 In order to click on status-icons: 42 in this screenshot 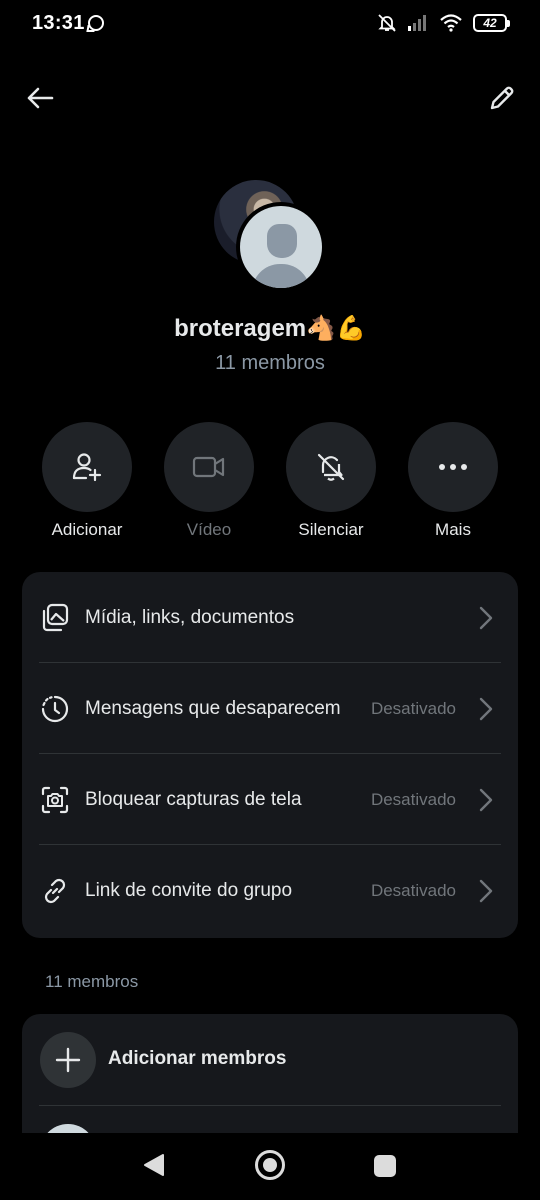, I will do `click(443, 23)`.